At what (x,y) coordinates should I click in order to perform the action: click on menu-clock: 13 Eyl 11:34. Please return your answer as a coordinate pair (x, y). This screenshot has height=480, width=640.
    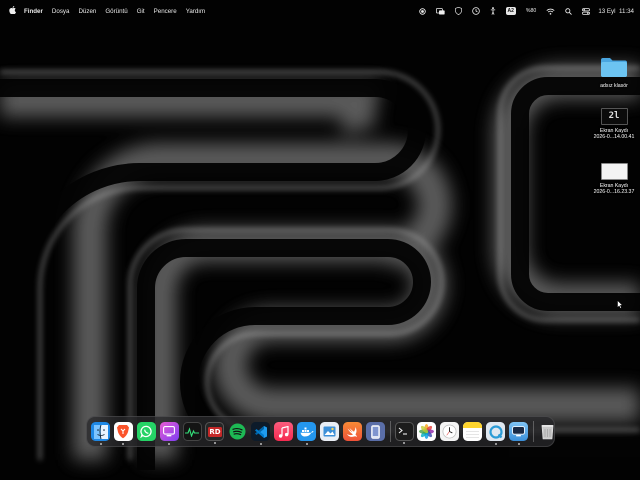
    Looking at the image, I should click on (616, 11).